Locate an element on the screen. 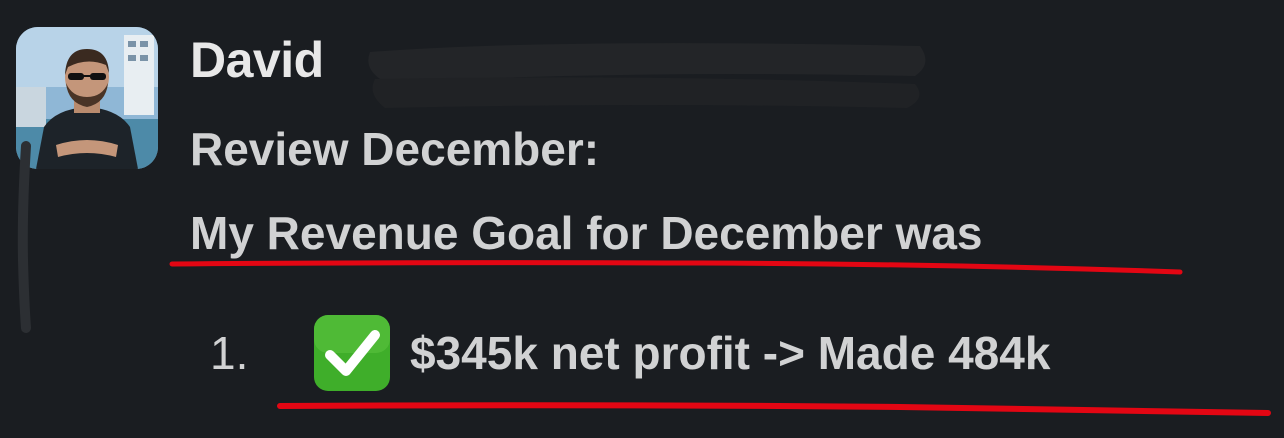 The height and width of the screenshot is (438, 1284). message-line-revenue-goal: My Revenue Goal for December was is located at coordinates (586, 233).